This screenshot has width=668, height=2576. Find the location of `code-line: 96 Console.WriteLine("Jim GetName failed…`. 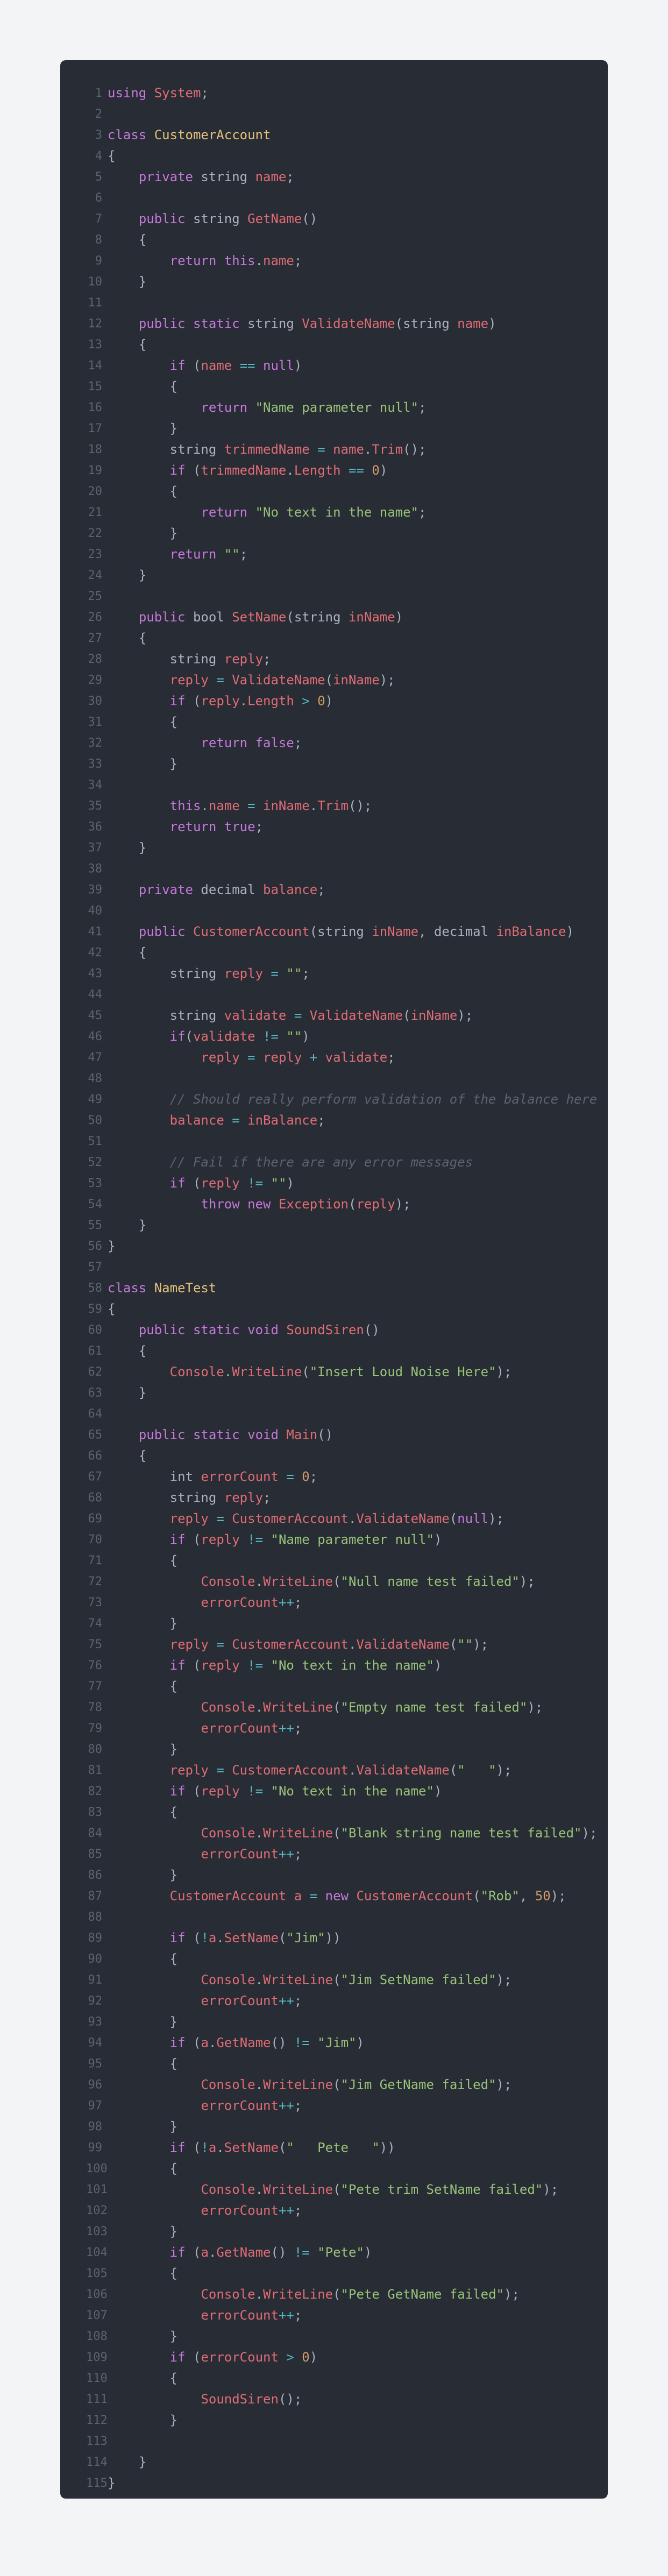

code-line: 96 Console.WriteLine("Jim GetName failed… is located at coordinates (341, 2084).